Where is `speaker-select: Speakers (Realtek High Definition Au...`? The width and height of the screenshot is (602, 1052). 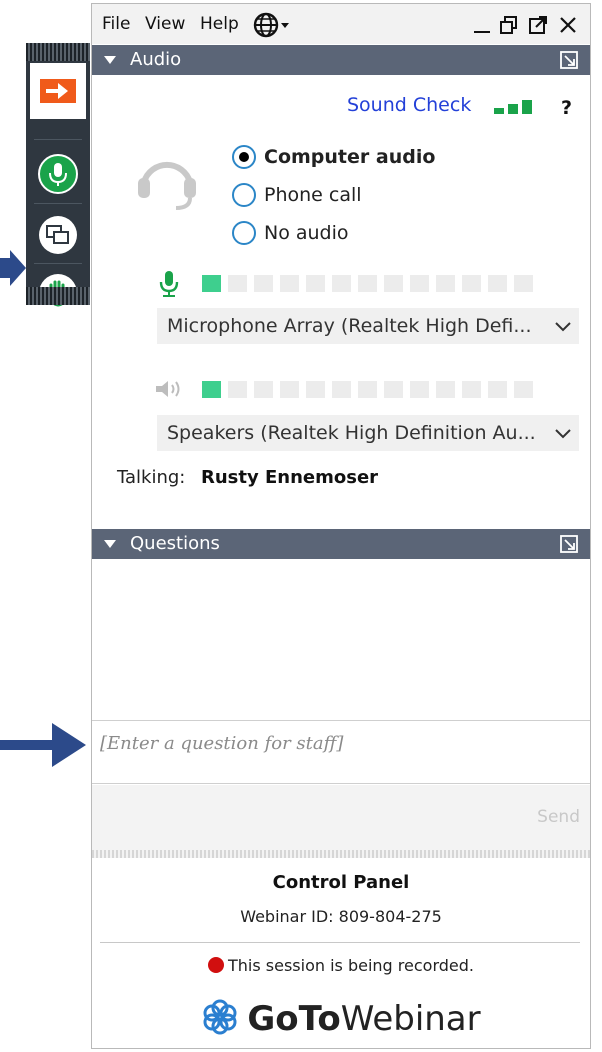 speaker-select: Speakers (Realtek High Definition Au... is located at coordinates (368, 433).